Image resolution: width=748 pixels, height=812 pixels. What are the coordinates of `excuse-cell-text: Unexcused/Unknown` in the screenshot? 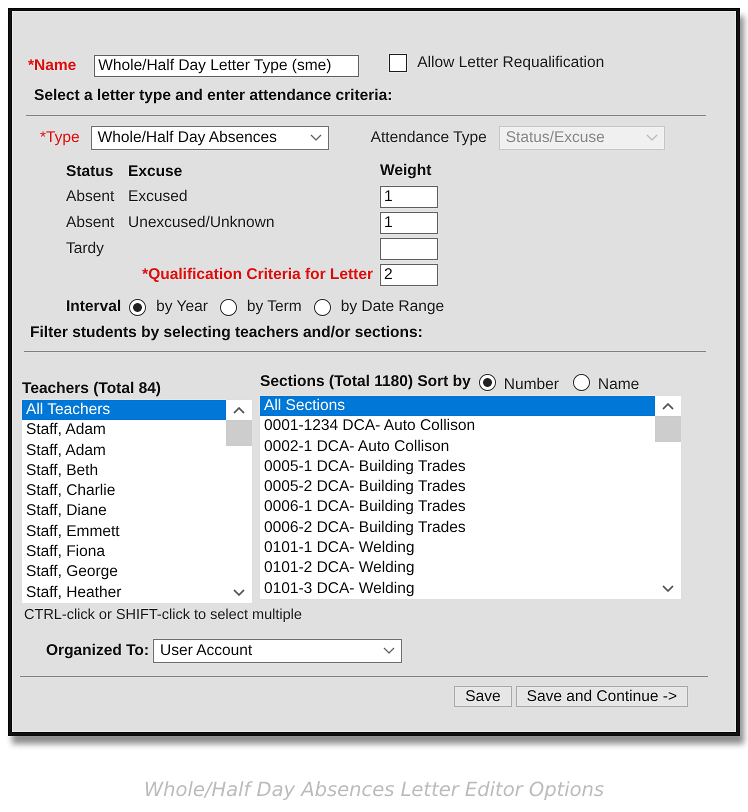 It's located at (202, 223).